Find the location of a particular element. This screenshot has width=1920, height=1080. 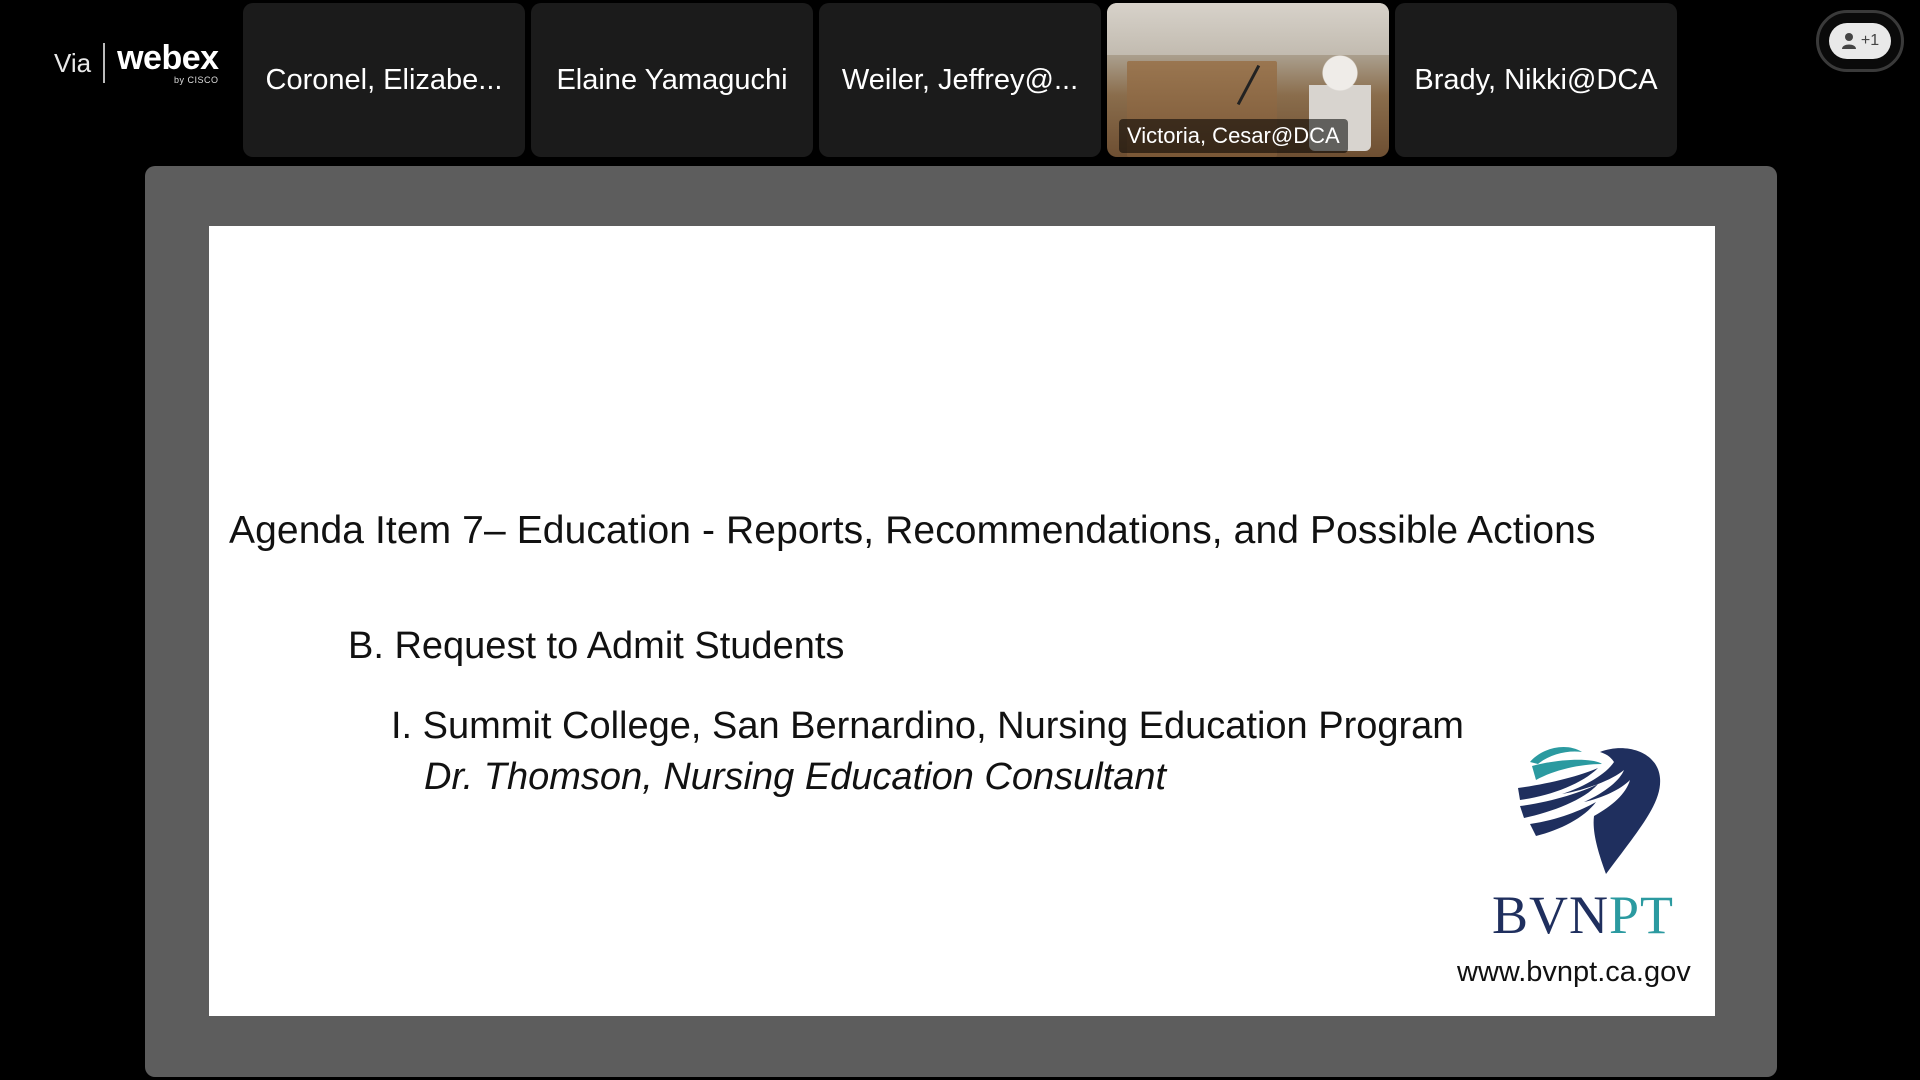

logo-text-teal: PT is located at coordinates (1642, 915).